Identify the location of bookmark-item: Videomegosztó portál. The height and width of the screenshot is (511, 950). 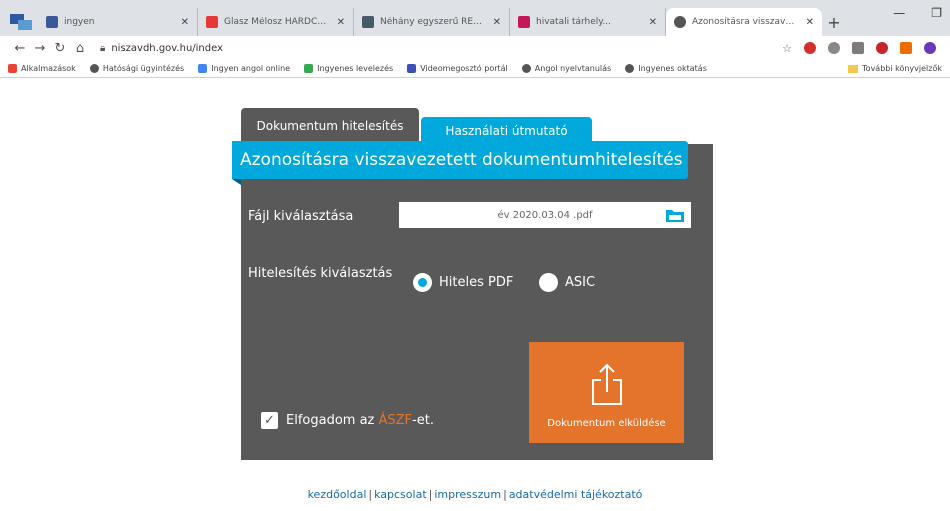
(457, 68).